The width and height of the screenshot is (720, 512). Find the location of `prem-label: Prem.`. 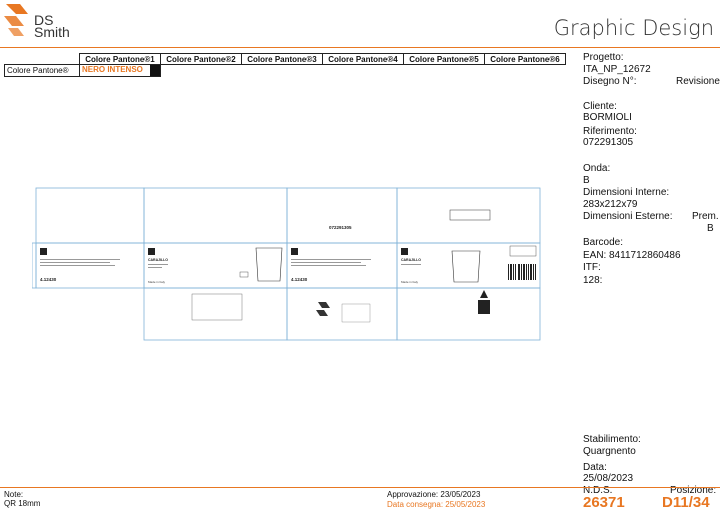

prem-label: Prem. is located at coordinates (705, 216).